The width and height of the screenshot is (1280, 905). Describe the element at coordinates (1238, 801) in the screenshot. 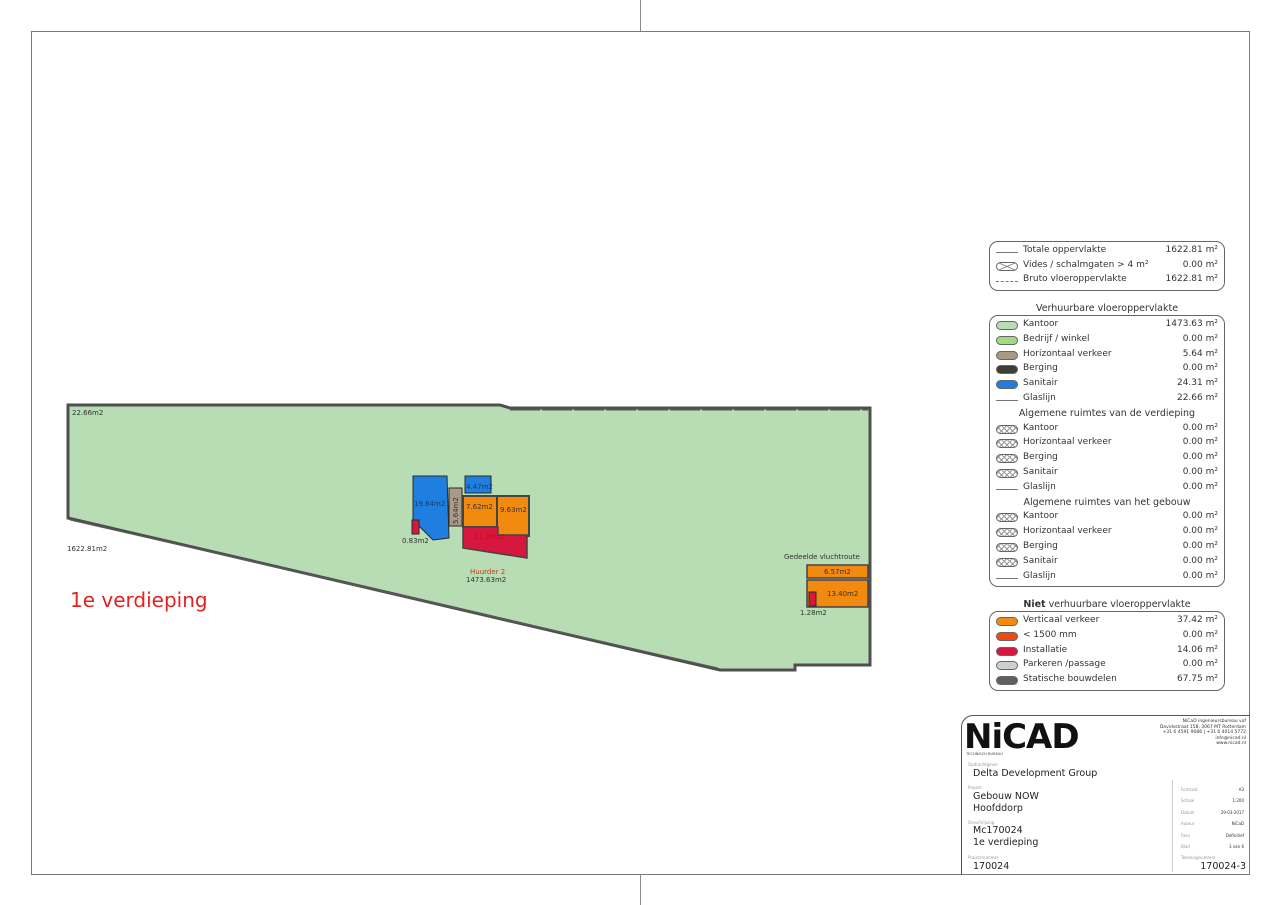

I see `field-value: 1:200` at that location.